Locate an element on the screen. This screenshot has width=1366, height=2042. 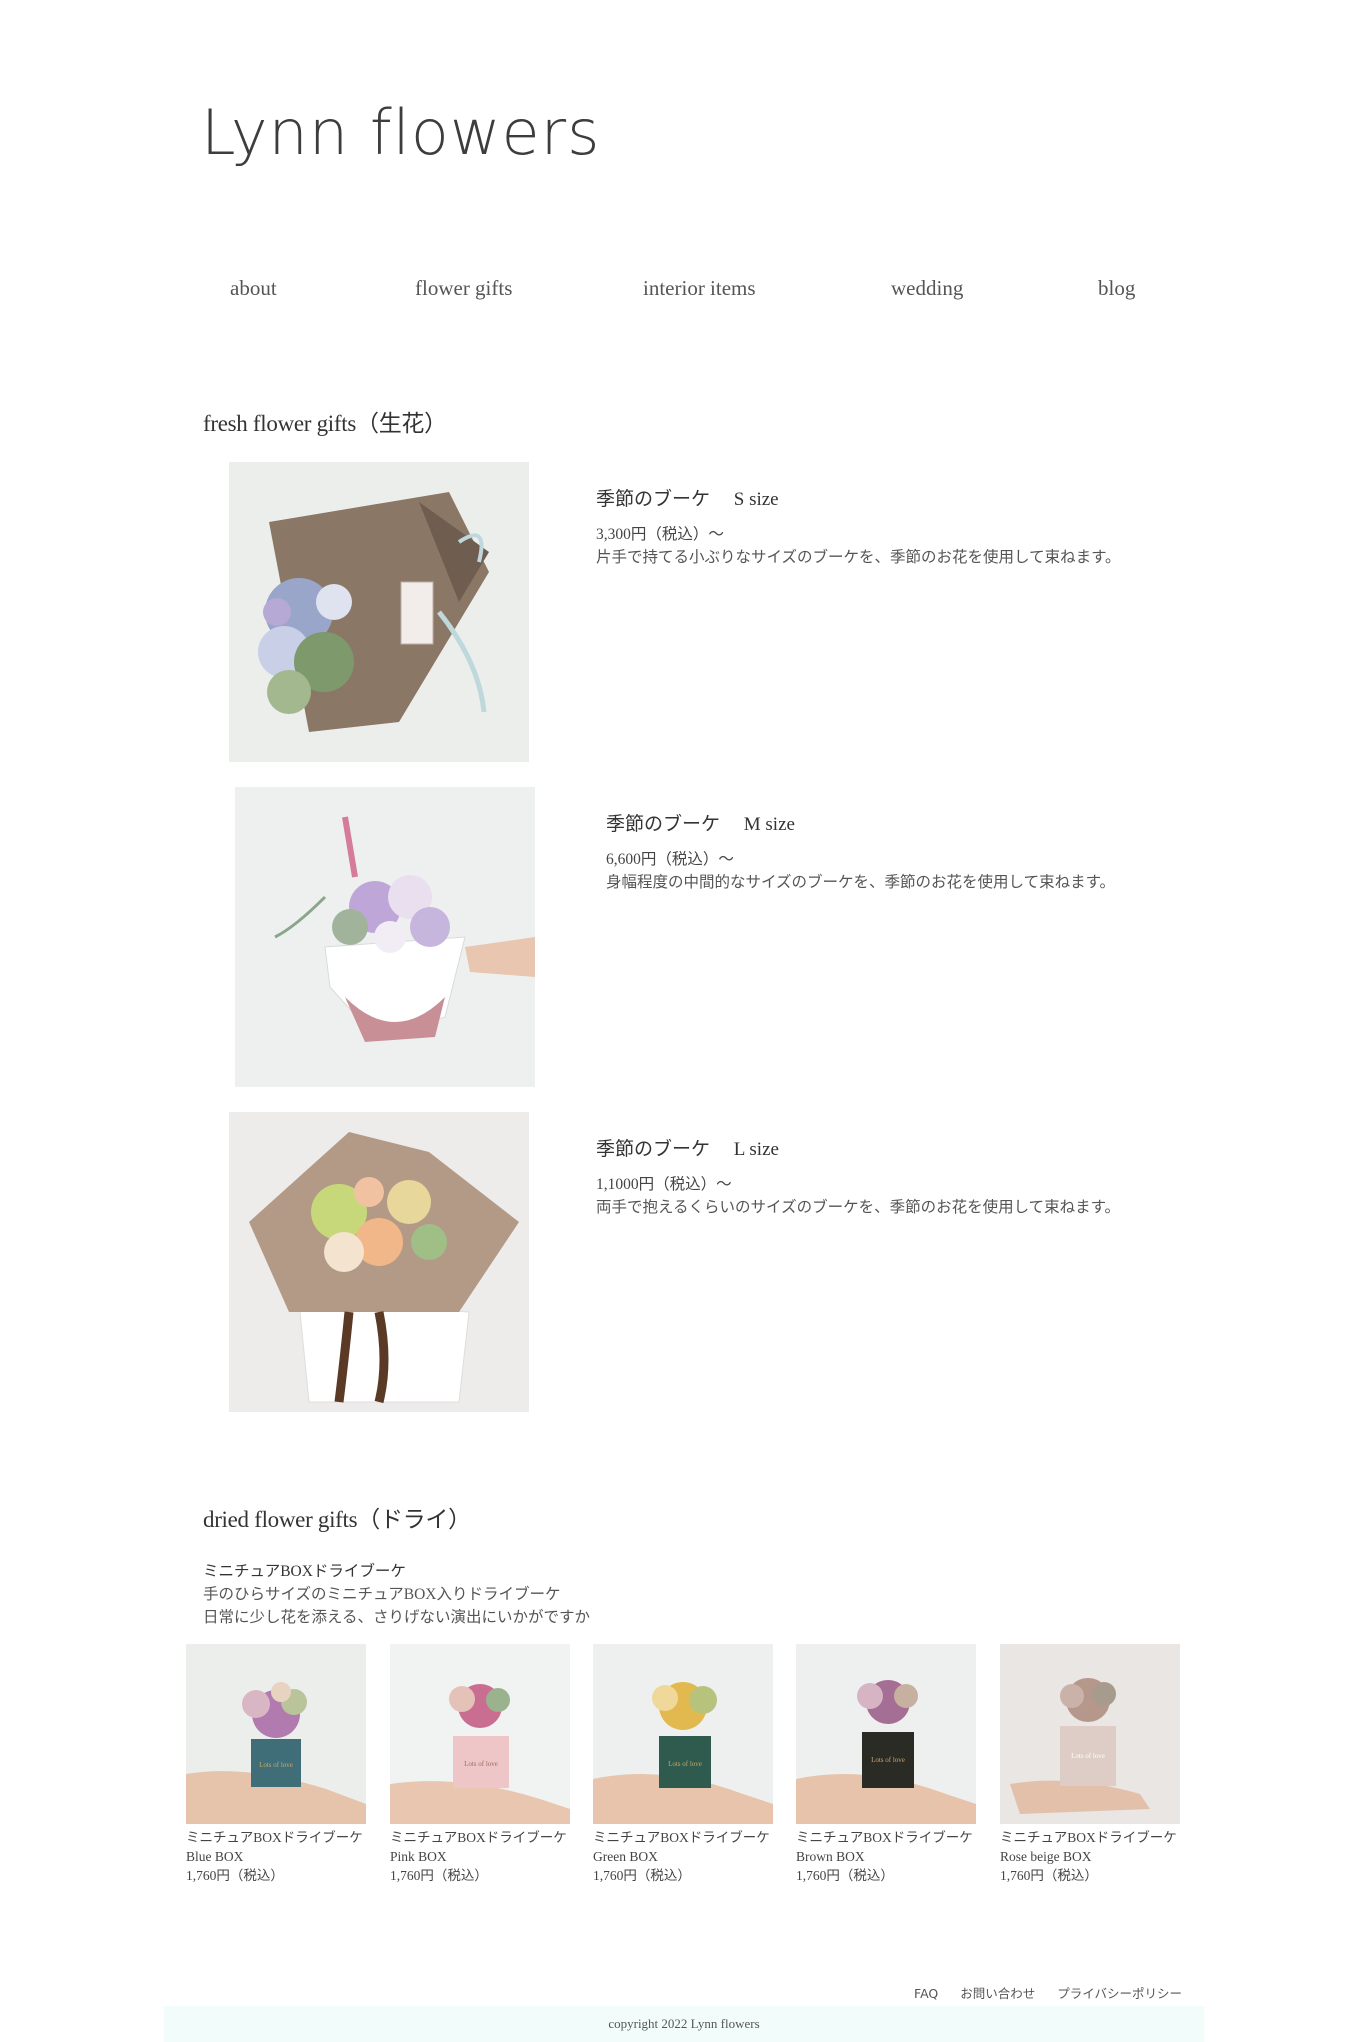
brown-box-name: ミニチュアBOXドライブーケ is located at coordinates (884, 1837).